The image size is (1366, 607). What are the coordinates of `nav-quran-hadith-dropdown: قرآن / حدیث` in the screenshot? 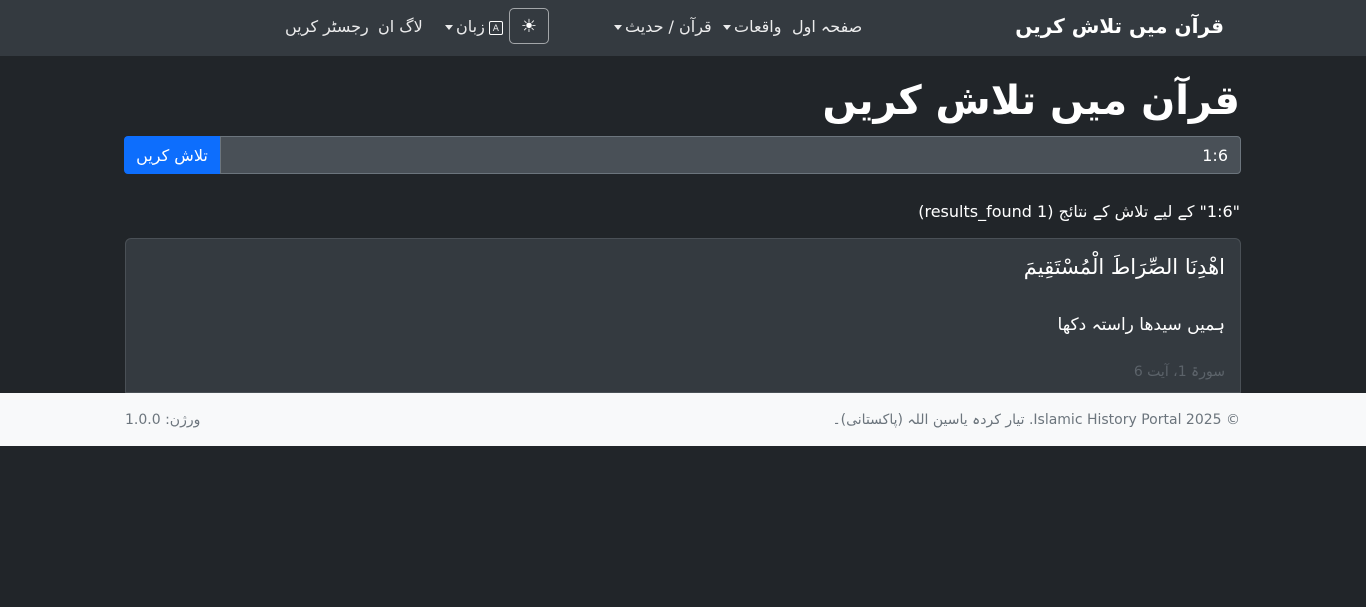 It's located at (661, 26).